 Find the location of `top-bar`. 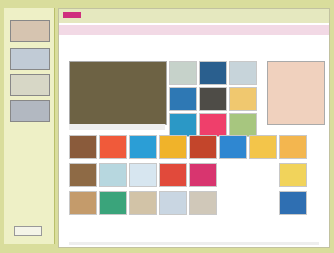

top-bar is located at coordinates (194, 16).